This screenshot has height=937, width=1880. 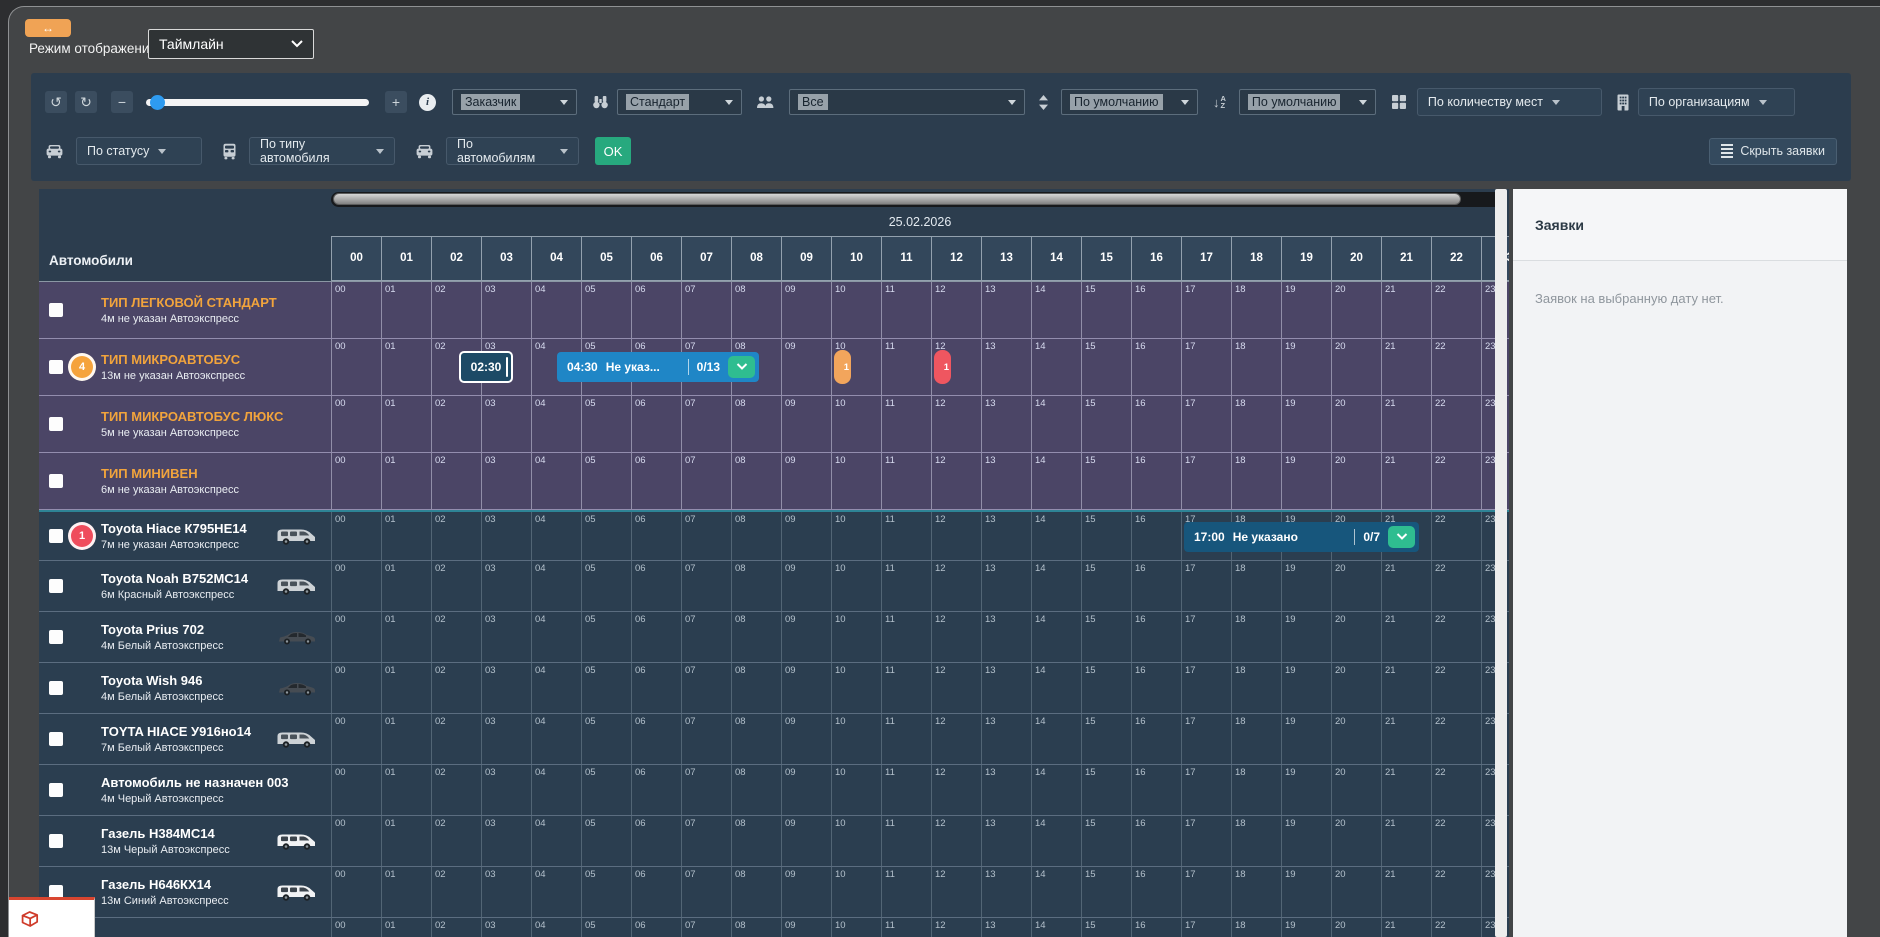 What do you see at coordinates (1501, 563) in the screenshot?
I see `vertical-scrollbar` at bounding box center [1501, 563].